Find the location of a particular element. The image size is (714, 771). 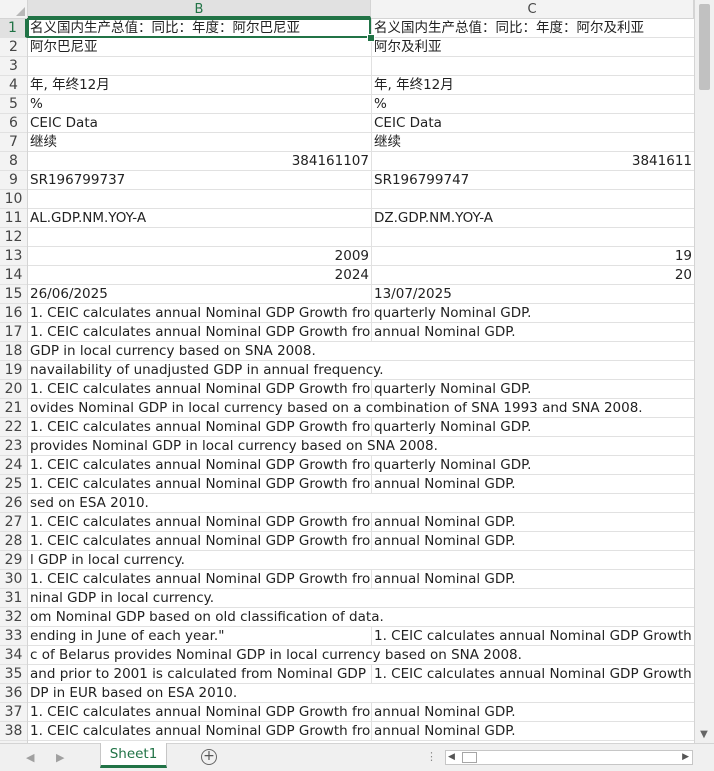

row-header: 33 is located at coordinates (13, 636).